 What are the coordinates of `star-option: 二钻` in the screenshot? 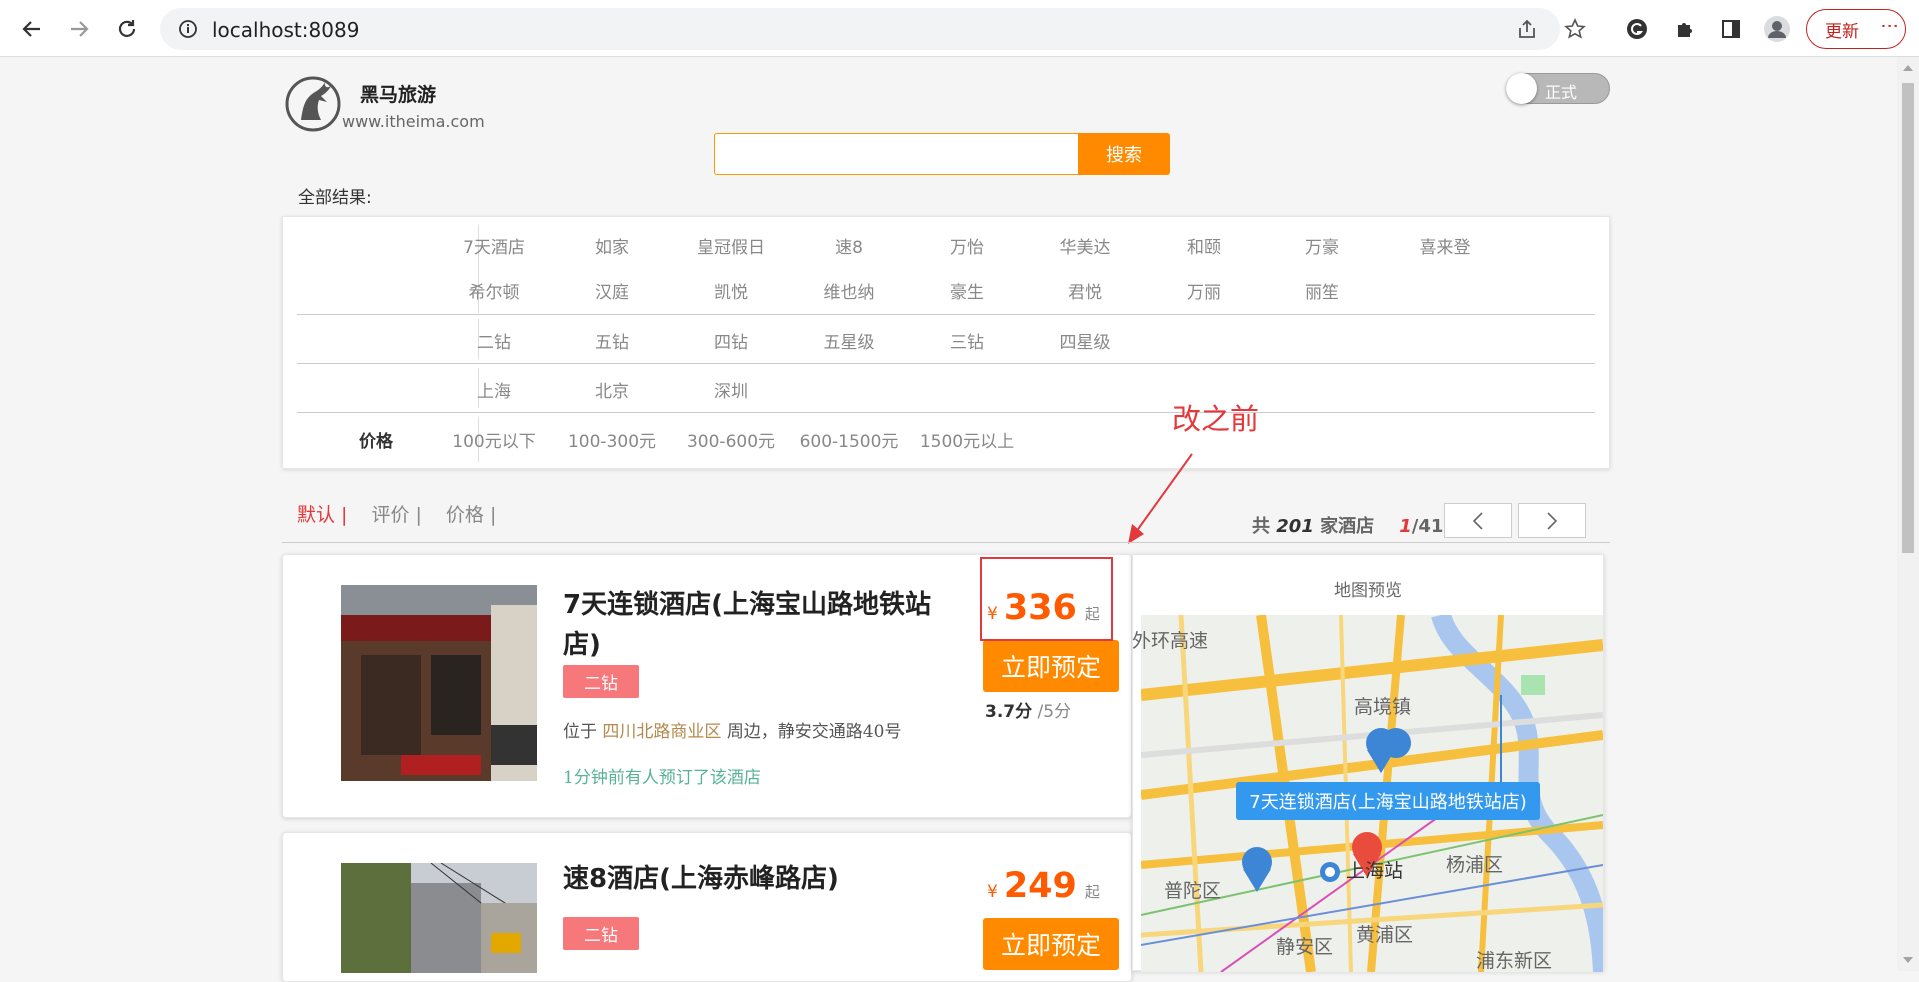 It's located at (494, 340).